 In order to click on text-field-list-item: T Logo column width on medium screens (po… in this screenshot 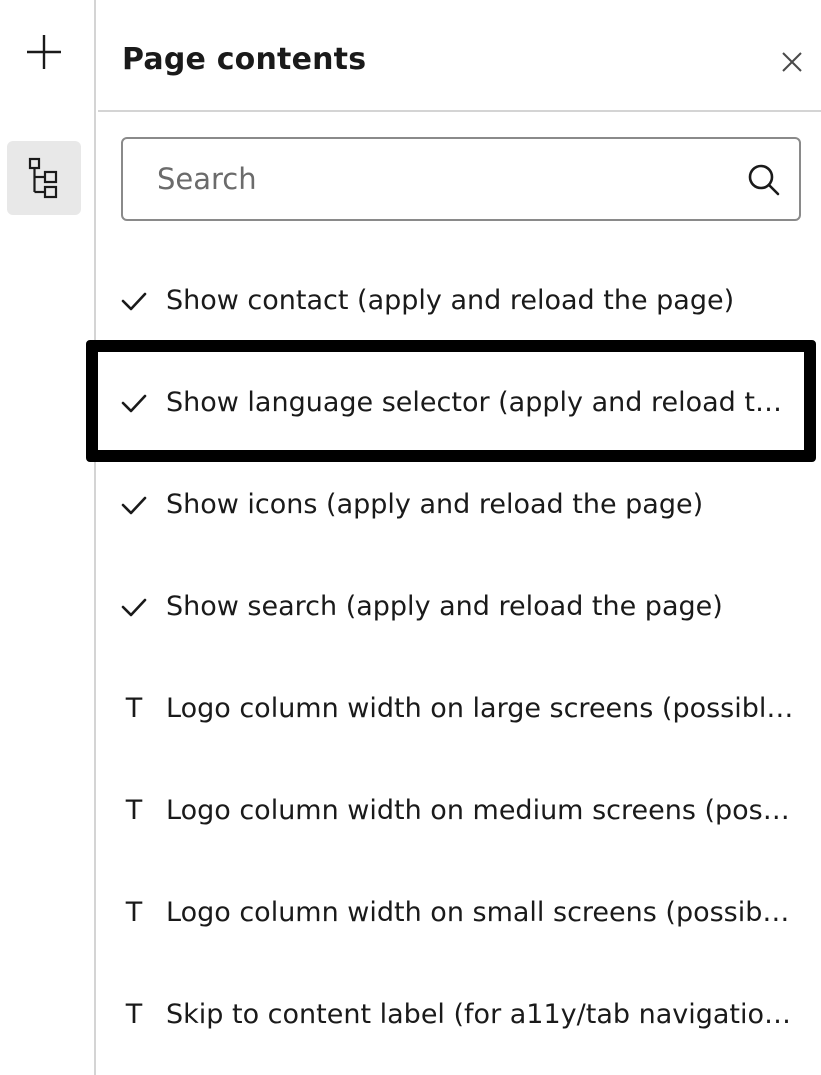, I will do `click(459, 811)`.